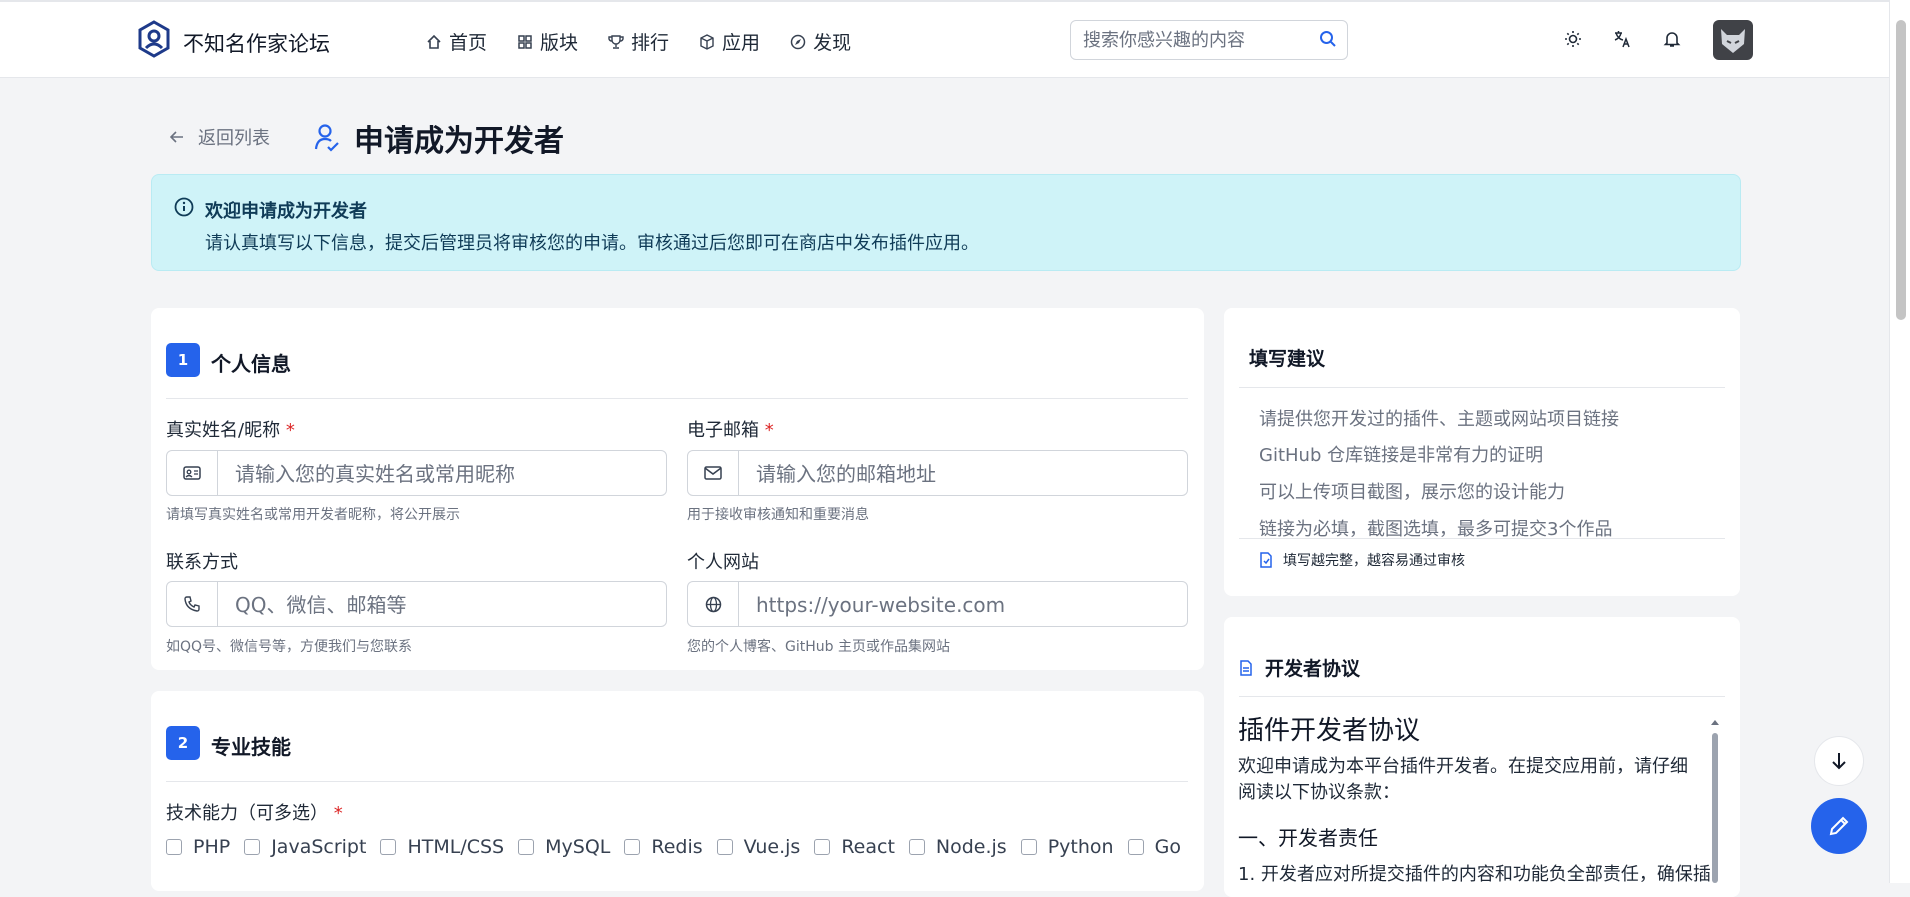 This screenshot has width=1910, height=897. I want to click on arrow-down-icon, so click(1839, 761).